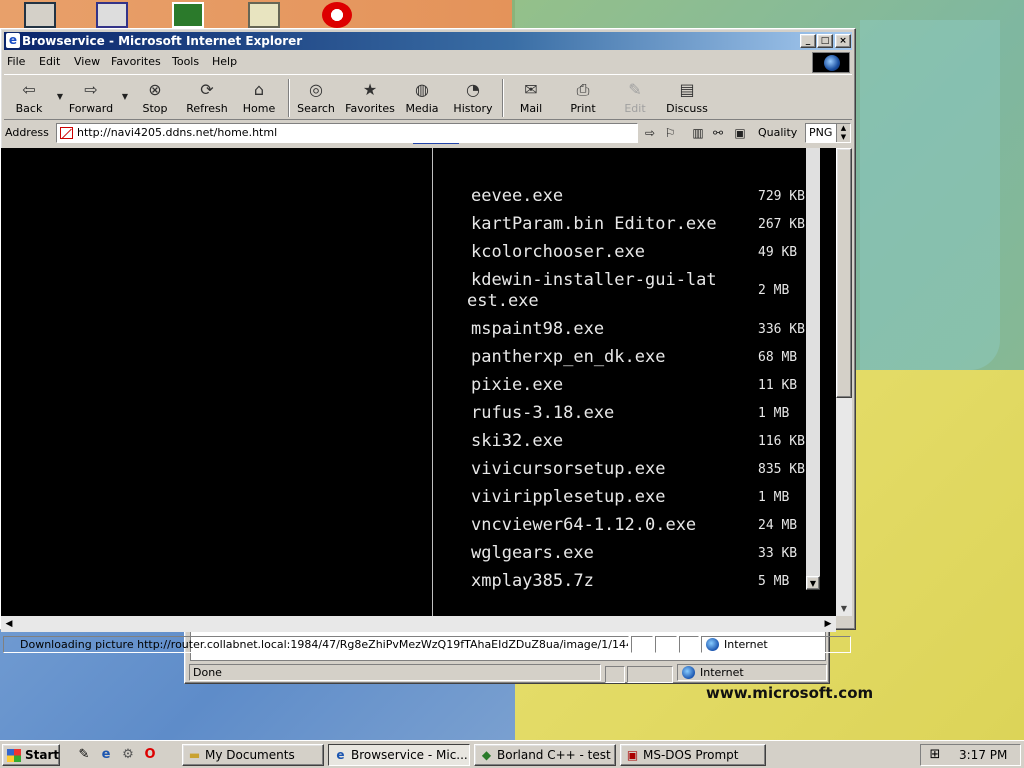 This screenshot has width=1024, height=768. I want to click on discuss-button: ▤ Discuss, so click(687, 98).